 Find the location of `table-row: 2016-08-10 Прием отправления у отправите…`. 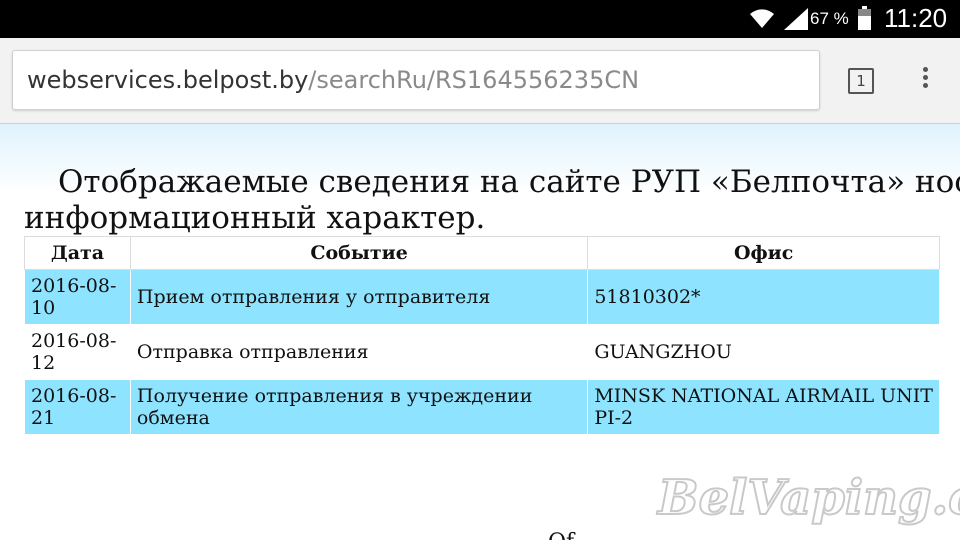

table-row: 2016-08-10 Прием отправления у отправите… is located at coordinates (482, 297).